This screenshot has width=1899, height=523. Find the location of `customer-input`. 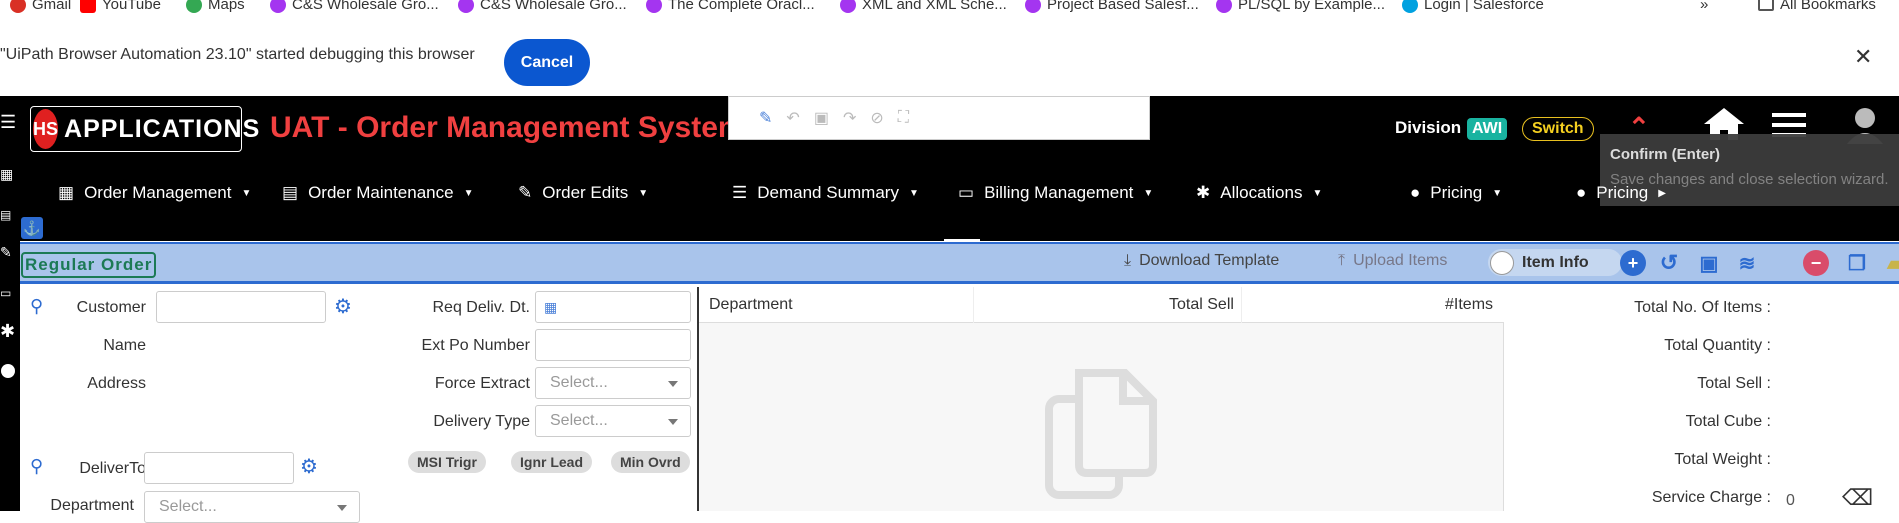

customer-input is located at coordinates (241, 307).